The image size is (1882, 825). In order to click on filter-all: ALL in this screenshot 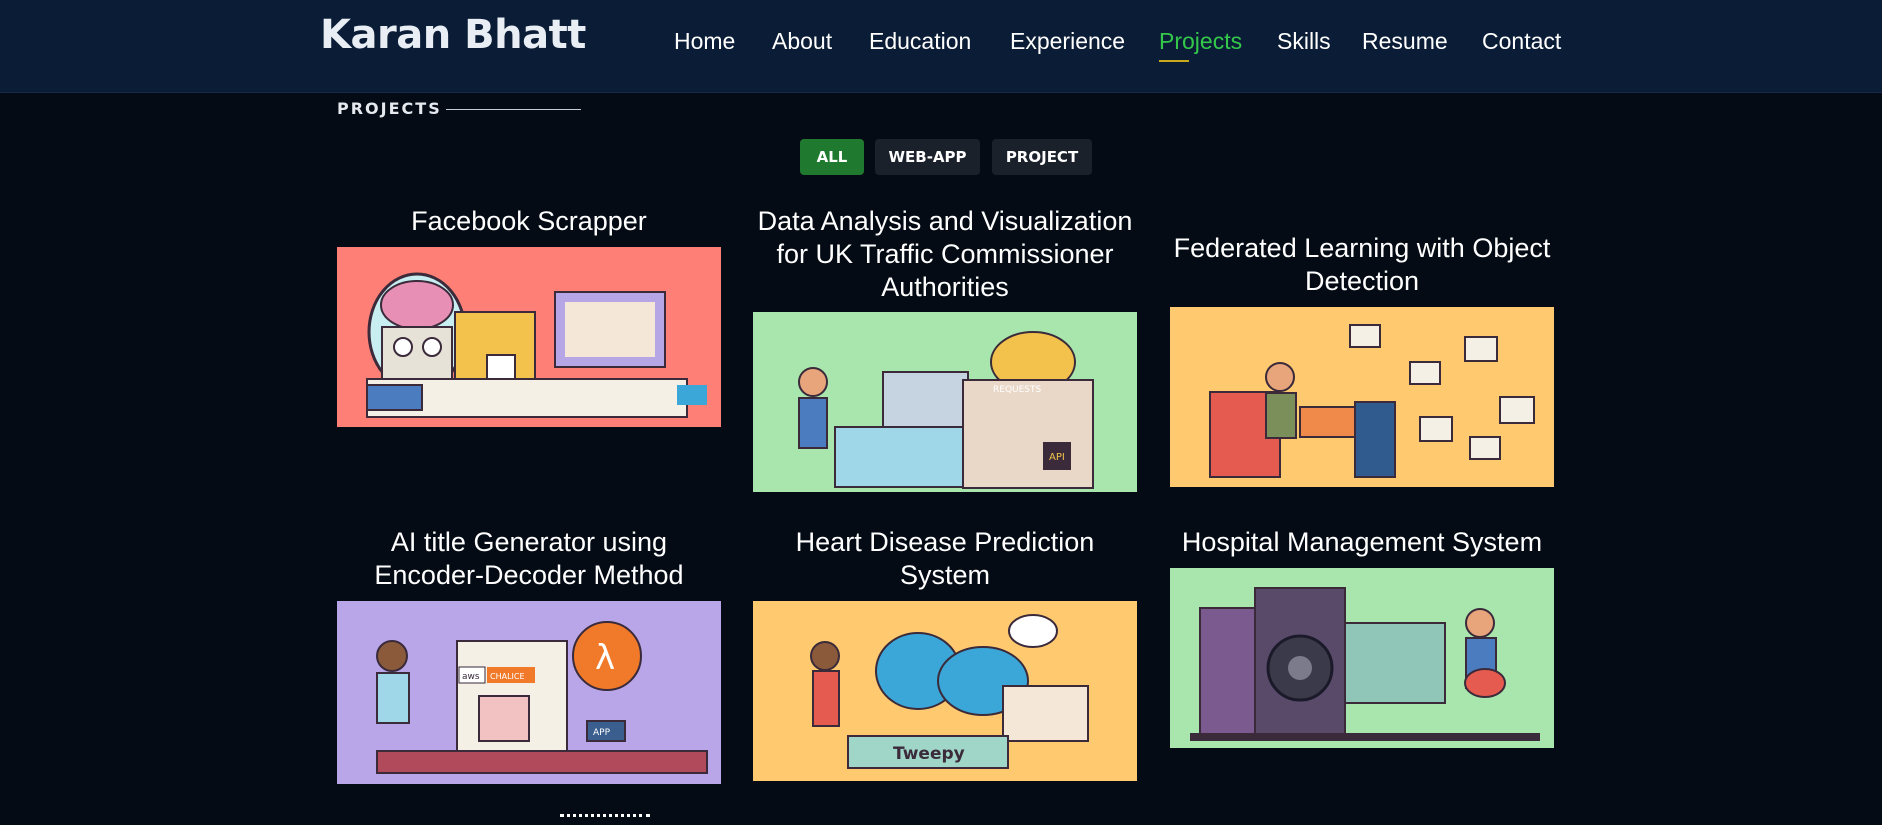, I will do `click(832, 157)`.